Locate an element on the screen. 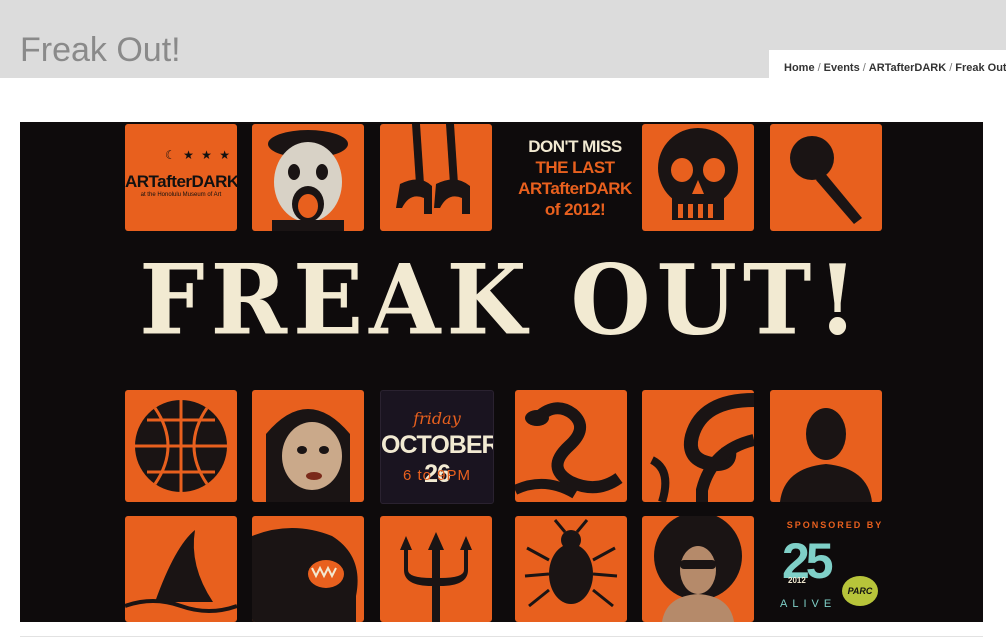  promo-line-3: ARTafterDARK is located at coordinates (575, 188).